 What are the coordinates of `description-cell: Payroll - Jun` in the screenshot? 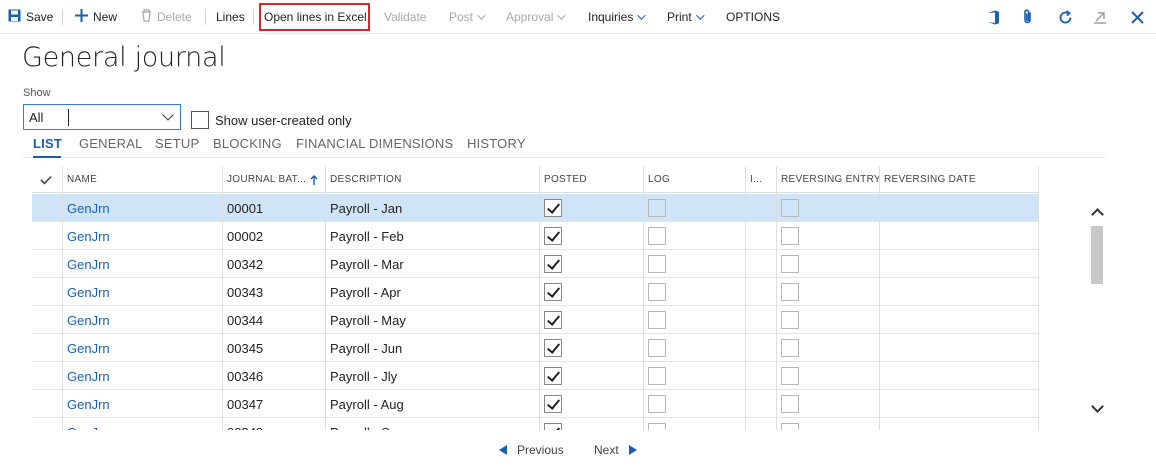 It's located at (363, 348).